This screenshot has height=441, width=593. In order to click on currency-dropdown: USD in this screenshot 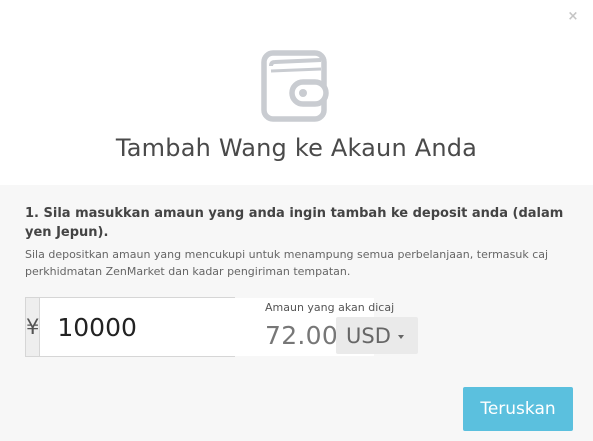, I will do `click(377, 335)`.